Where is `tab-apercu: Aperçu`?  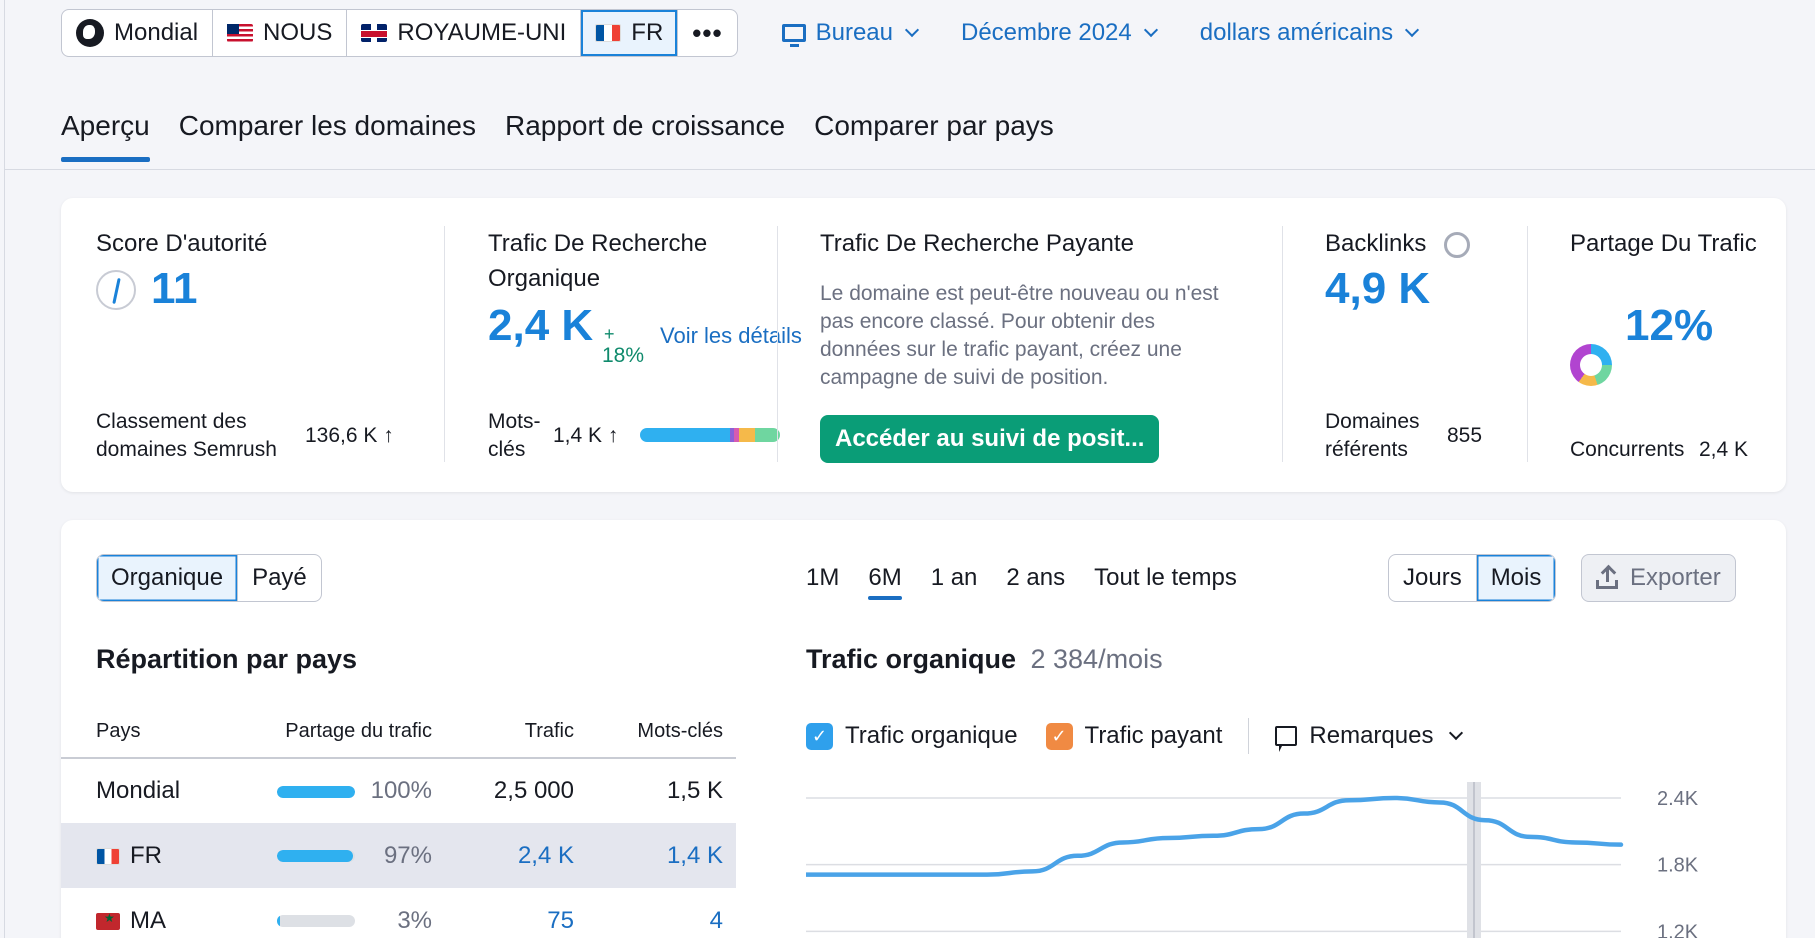 tab-apercu: Aperçu is located at coordinates (105, 136).